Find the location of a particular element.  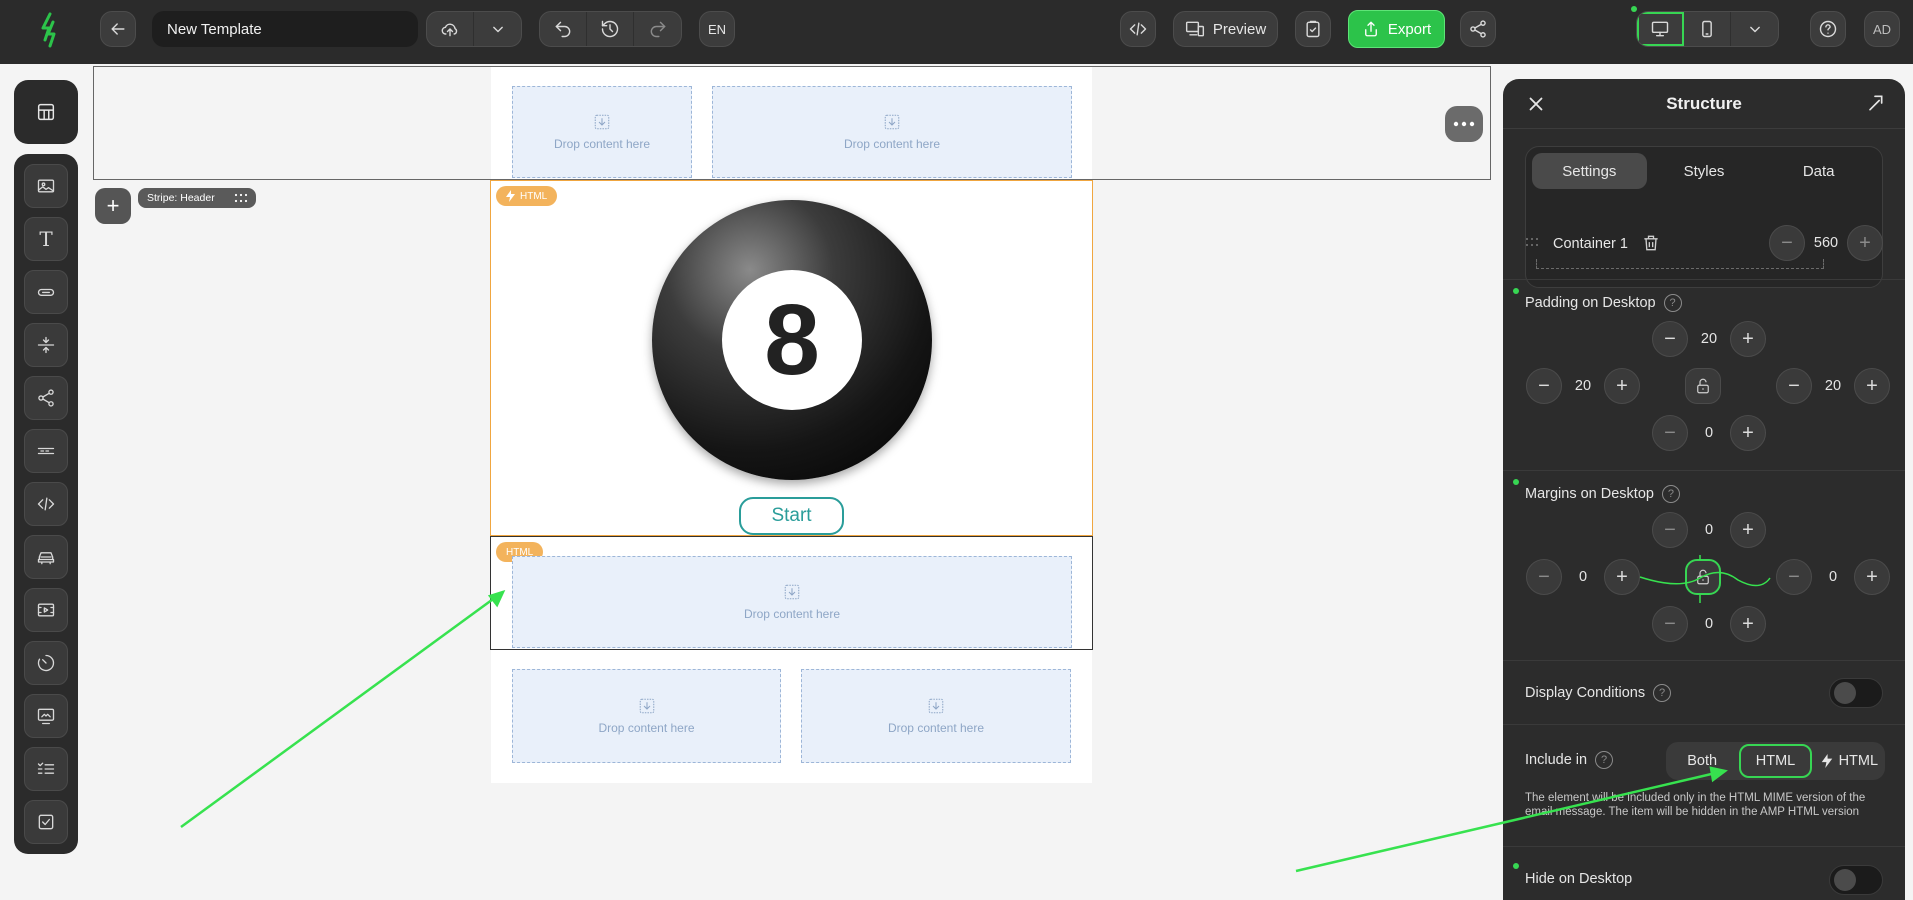

history-button is located at coordinates (610, 29).